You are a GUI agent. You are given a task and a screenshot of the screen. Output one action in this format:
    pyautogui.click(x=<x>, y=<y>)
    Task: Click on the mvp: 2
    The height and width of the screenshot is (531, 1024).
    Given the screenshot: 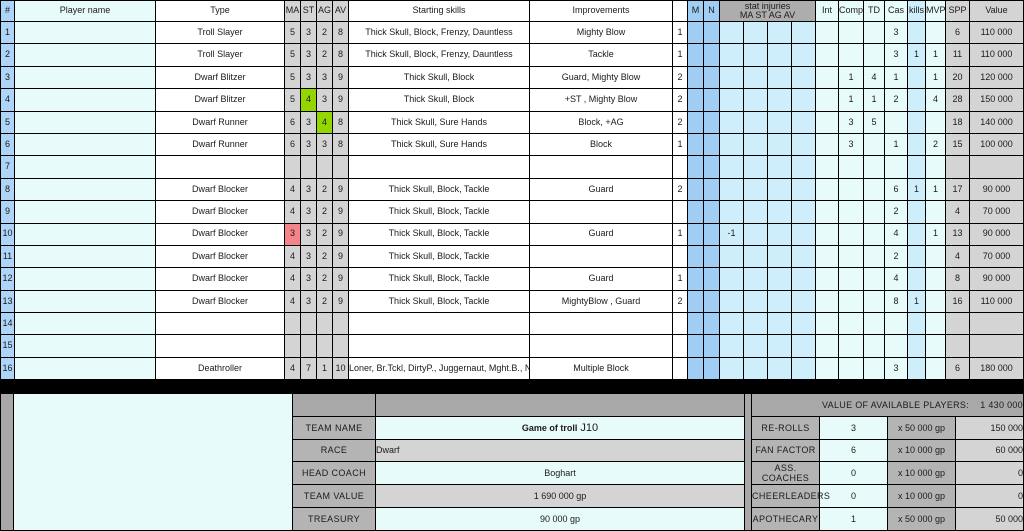 What is the action you would take?
    pyautogui.click(x=935, y=144)
    